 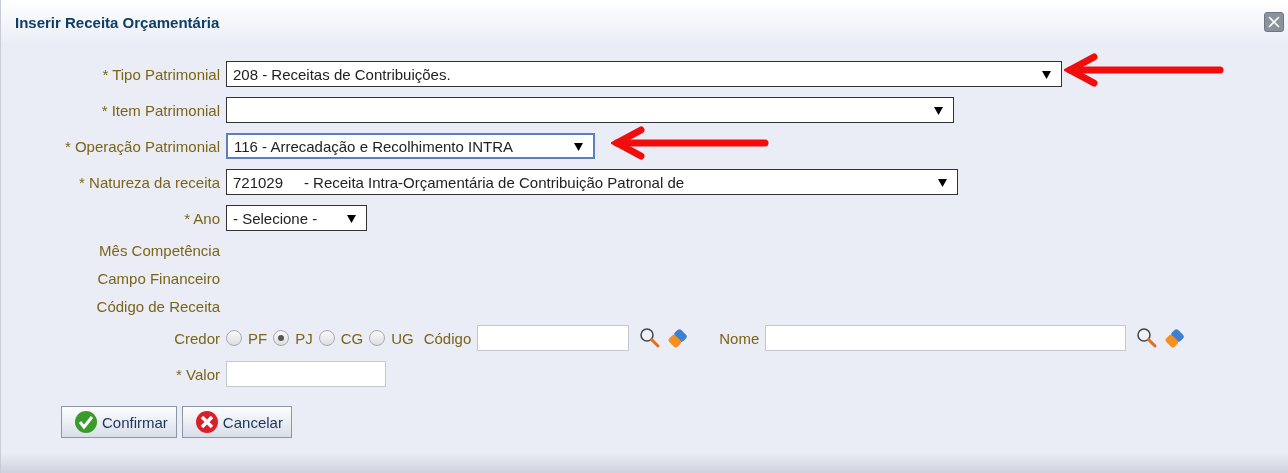 I want to click on field-label: Credor, so click(x=196, y=338).